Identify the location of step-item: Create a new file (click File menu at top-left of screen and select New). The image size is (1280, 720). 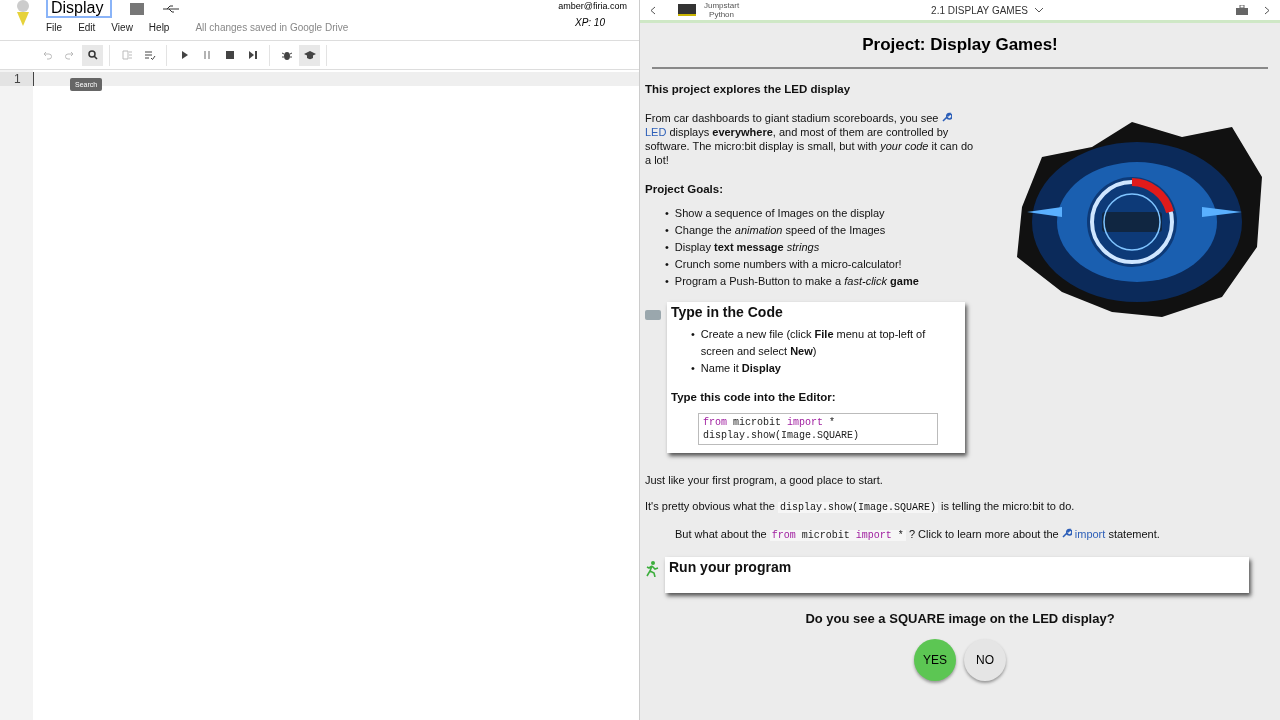
(813, 343).